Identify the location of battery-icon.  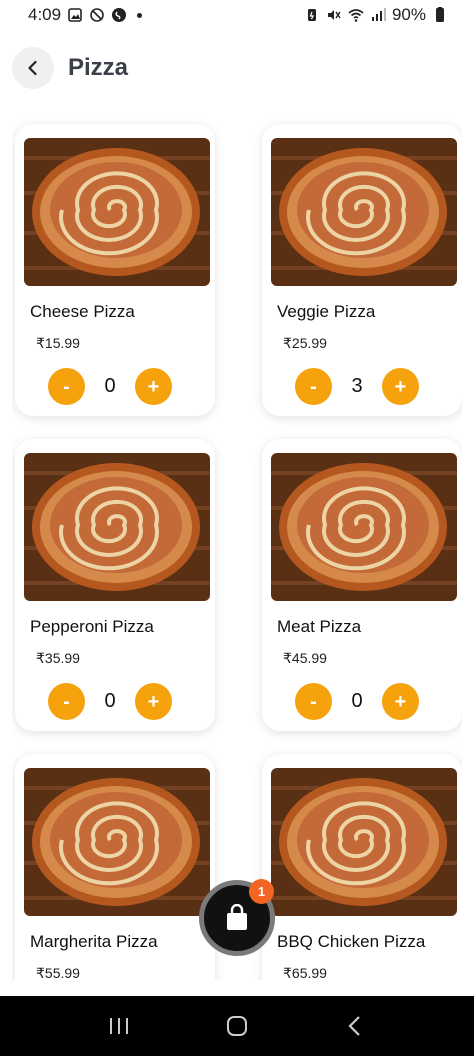
(440, 15).